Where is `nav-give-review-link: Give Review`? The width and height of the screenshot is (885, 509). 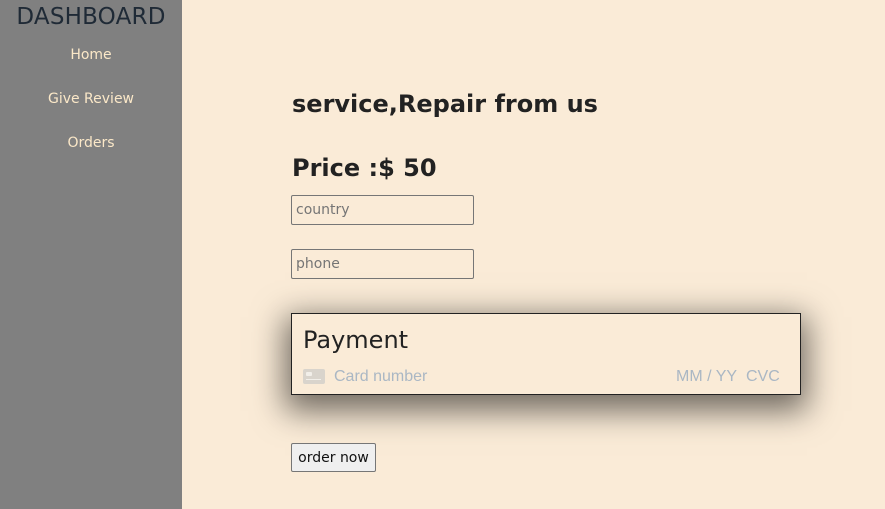
nav-give-review-link: Give Review is located at coordinates (91, 99).